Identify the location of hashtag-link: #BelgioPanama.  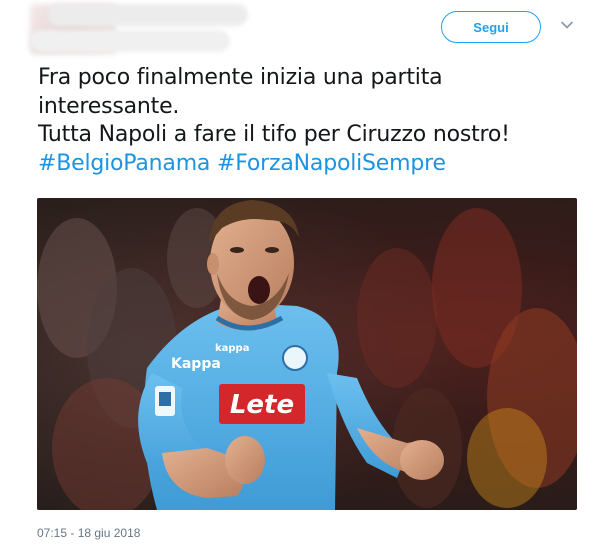
(124, 163).